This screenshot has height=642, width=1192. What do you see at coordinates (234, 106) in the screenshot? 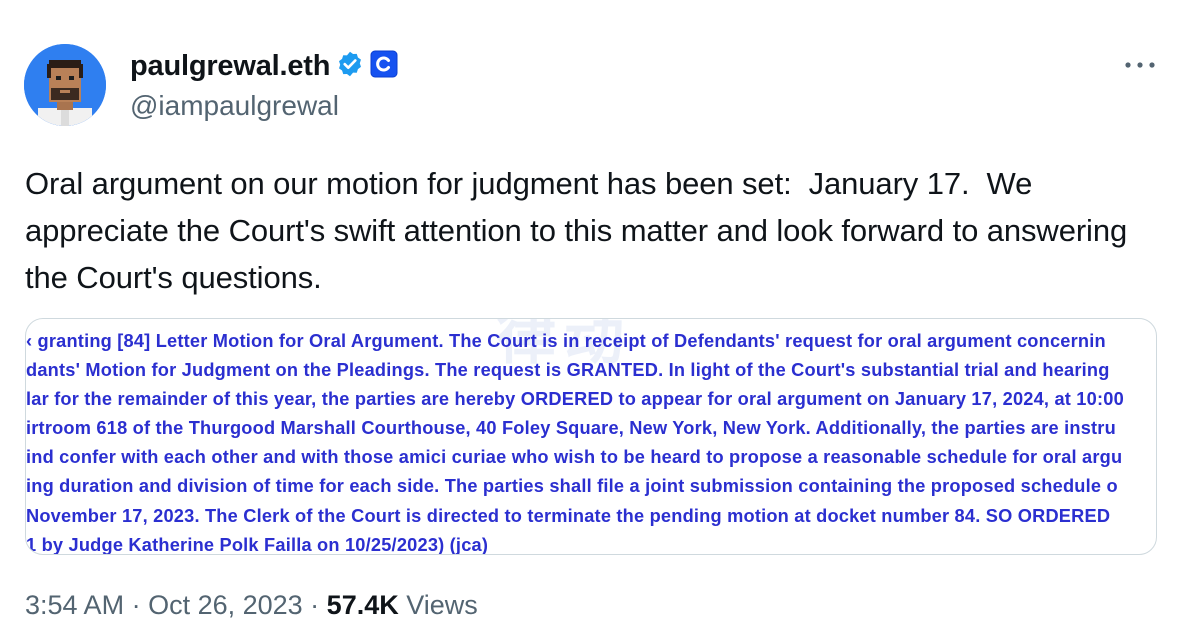
I see `handle: @iampaulgrewal` at bounding box center [234, 106].